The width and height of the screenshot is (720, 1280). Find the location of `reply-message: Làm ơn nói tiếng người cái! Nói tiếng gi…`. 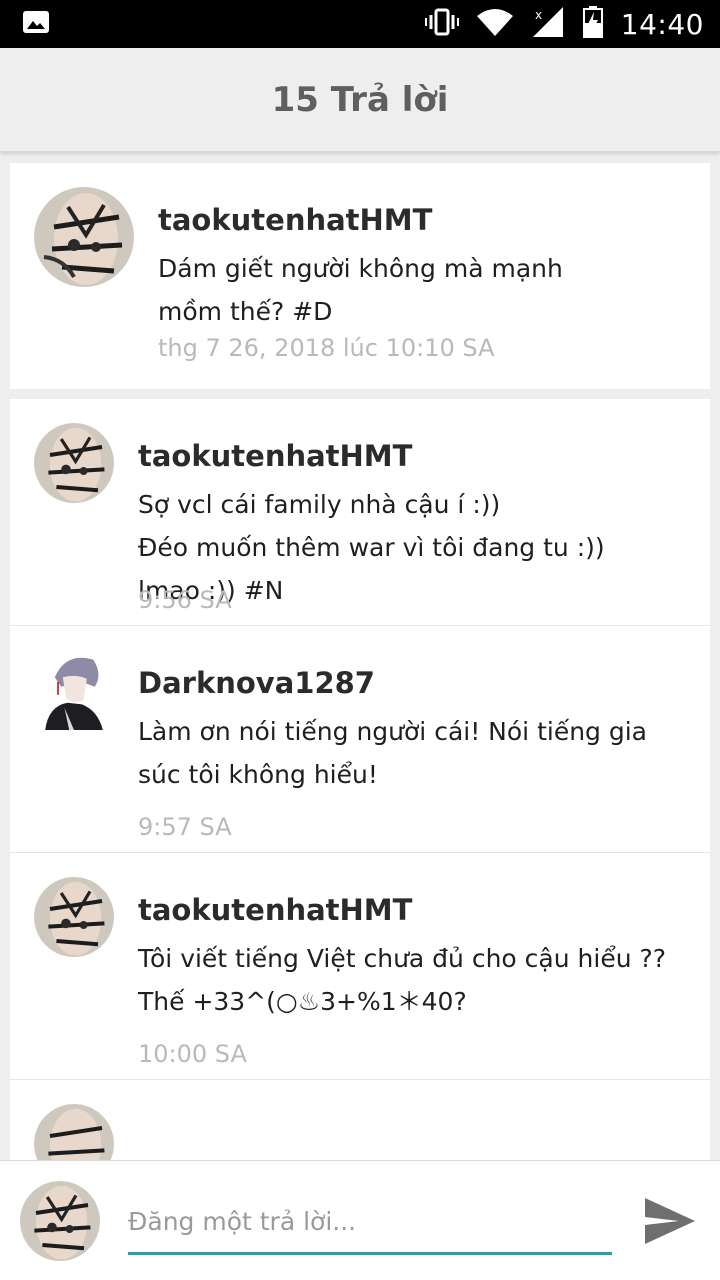

reply-message: Làm ơn nói tiếng người cái! Nói tiếng gi… is located at coordinates (392, 753).